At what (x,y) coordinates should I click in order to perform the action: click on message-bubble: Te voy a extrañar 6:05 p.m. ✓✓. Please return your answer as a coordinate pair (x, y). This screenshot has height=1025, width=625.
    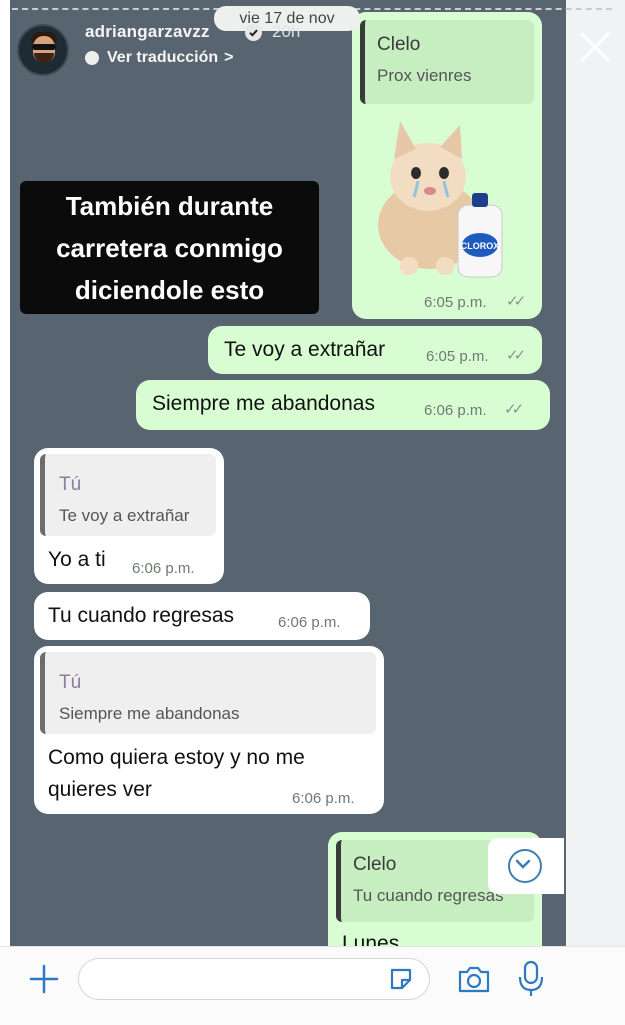
    Looking at the image, I should click on (375, 350).